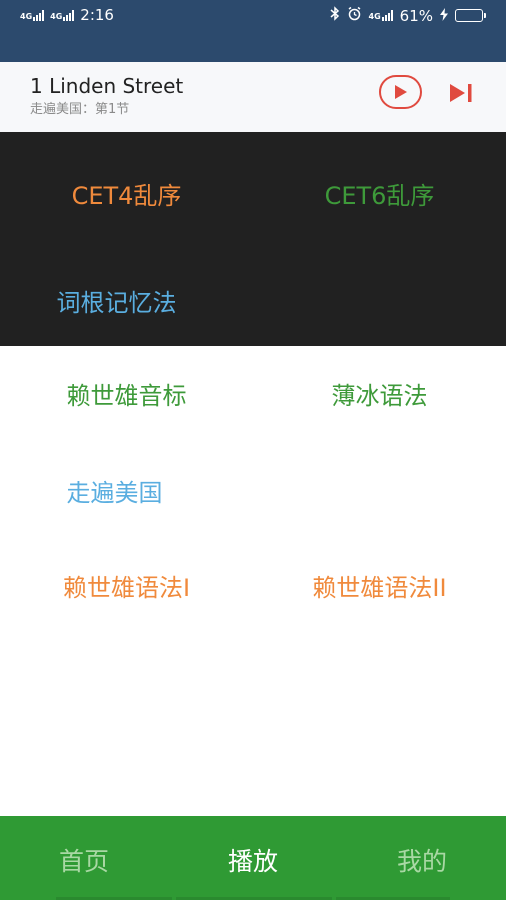 The image size is (506, 900). I want to click on bluetooth-icon, so click(335, 15).